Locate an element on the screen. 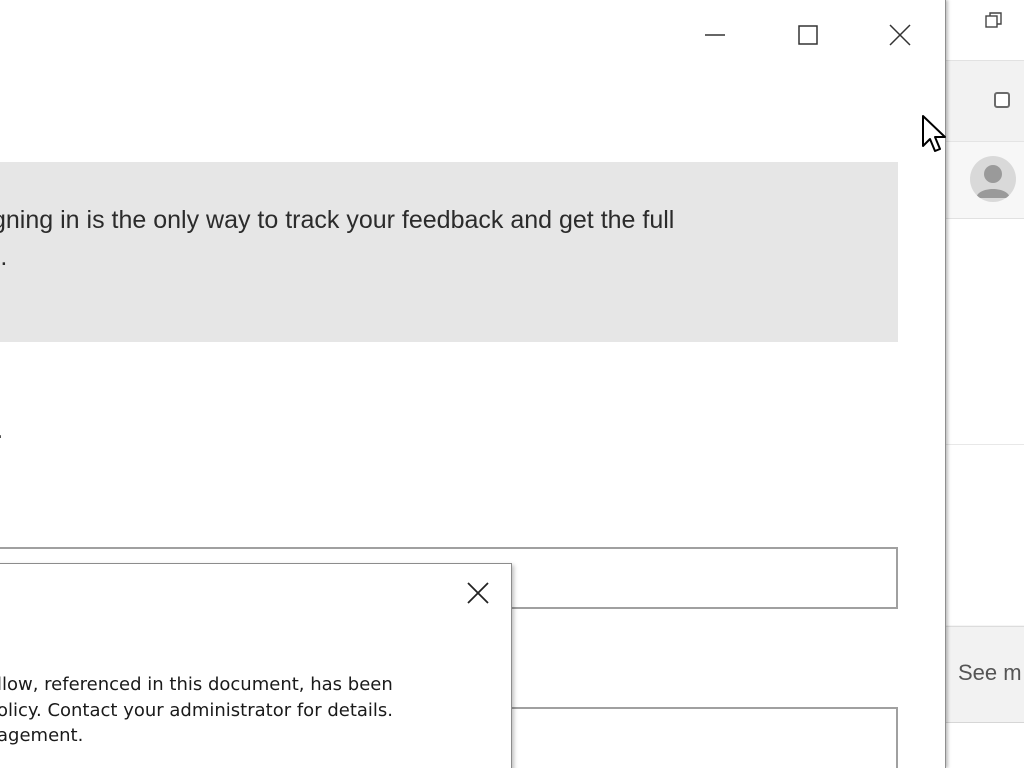 This screenshot has height=768, width=1024. dialog-close-button is located at coordinates (478, 593).